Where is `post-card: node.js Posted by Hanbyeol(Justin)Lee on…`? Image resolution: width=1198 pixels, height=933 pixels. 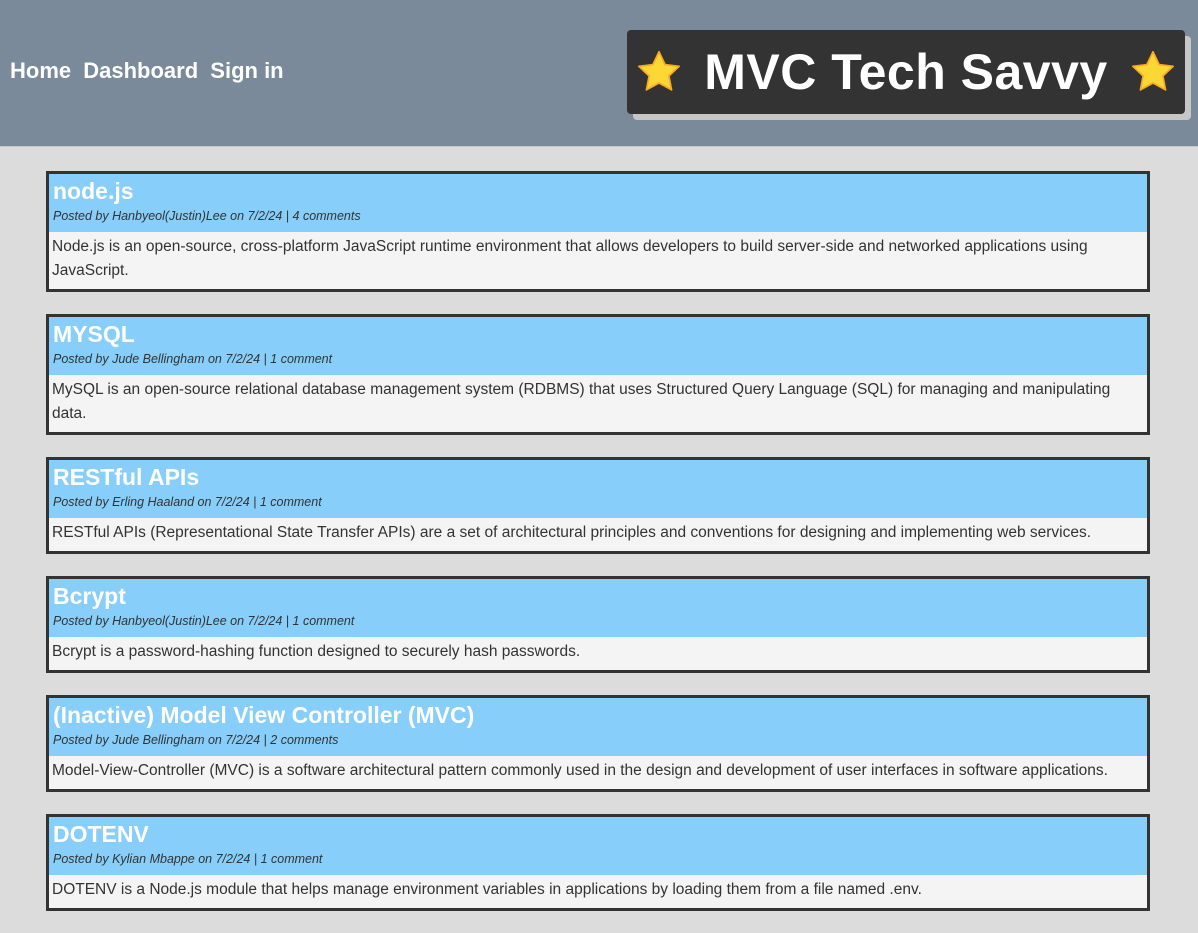 post-card: node.js Posted by Hanbyeol(Justin)Lee on… is located at coordinates (598, 231).